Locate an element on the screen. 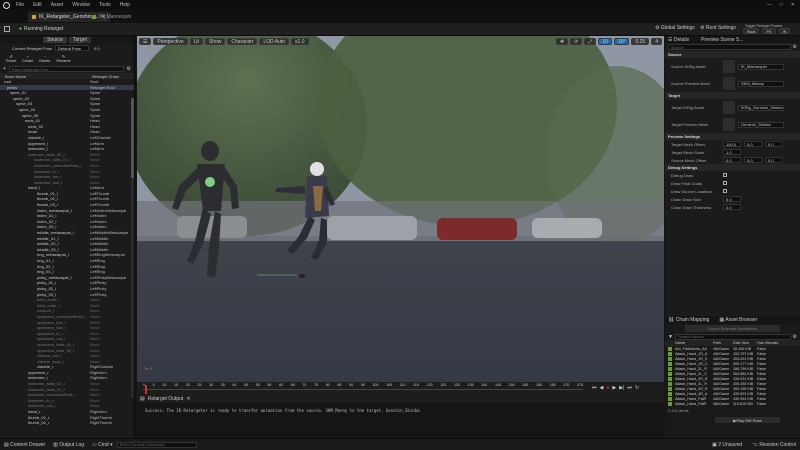  target-scale-input: 1.0 is located at coordinates (732, 152).